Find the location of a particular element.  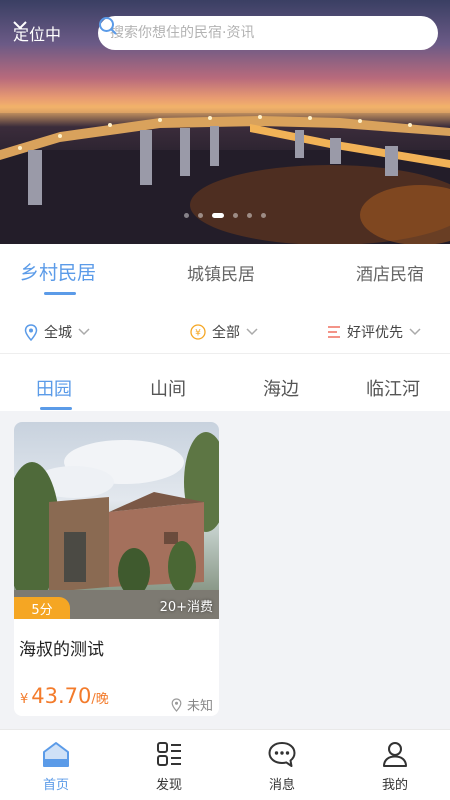

nav-messages-label: 消息 is located at coordinates (281, 785).